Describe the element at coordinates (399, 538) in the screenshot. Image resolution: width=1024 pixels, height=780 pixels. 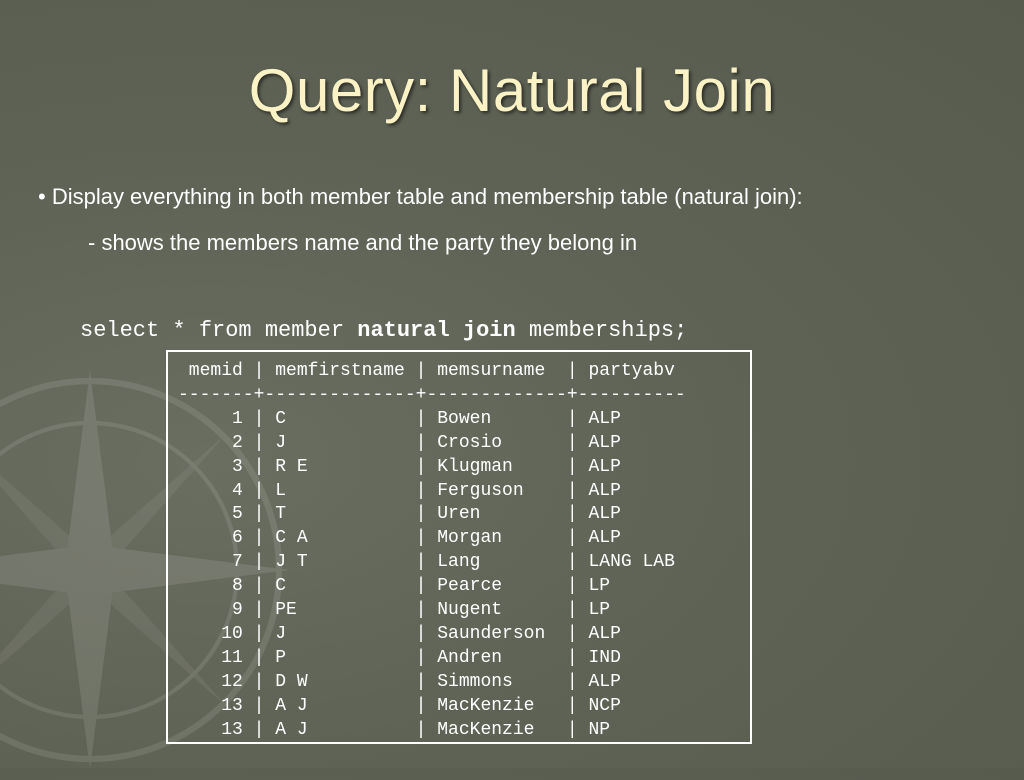
I see `result-row: 6 | C A | Morgan | ALP` at that location.